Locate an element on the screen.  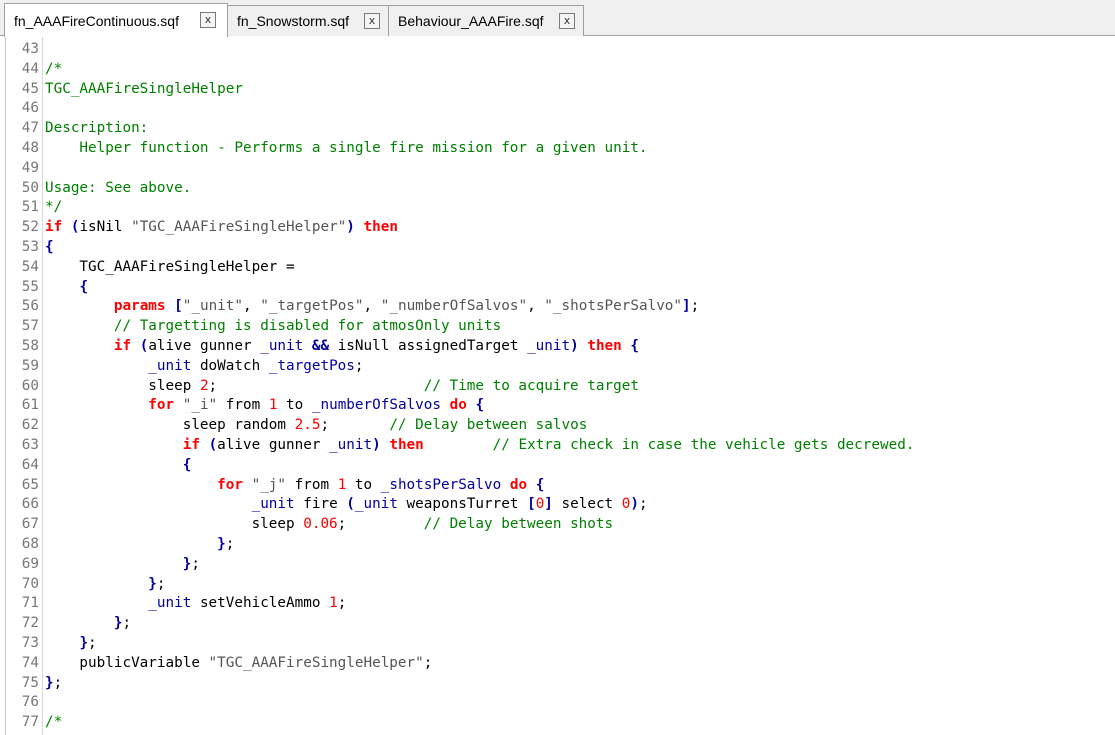
code-line: 67 sleep 0.06; // Delay between shots is located at coordinates (557, 525).